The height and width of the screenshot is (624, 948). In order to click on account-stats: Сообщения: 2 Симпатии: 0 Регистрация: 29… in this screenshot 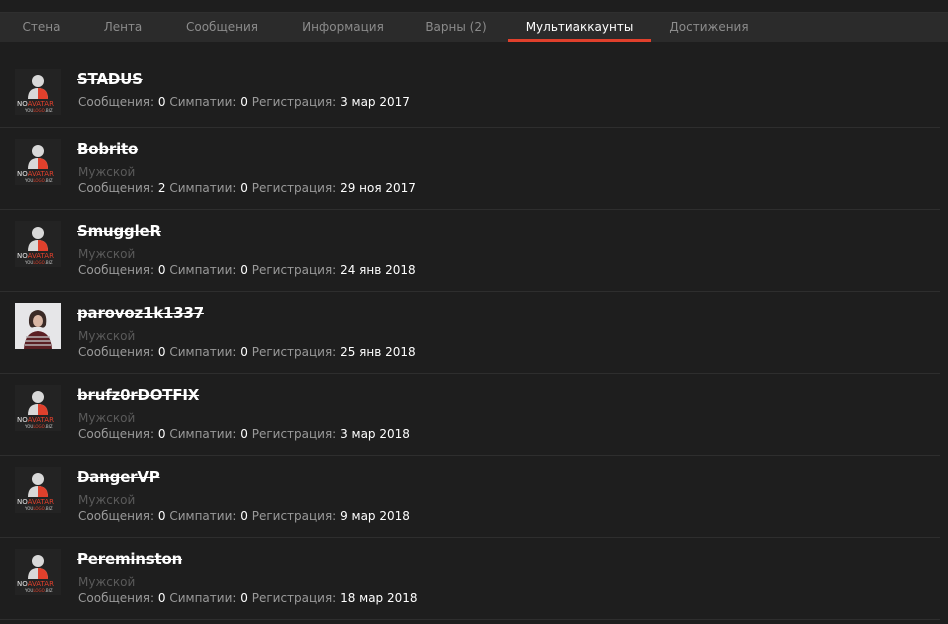, I will do `click(247, 188)`.